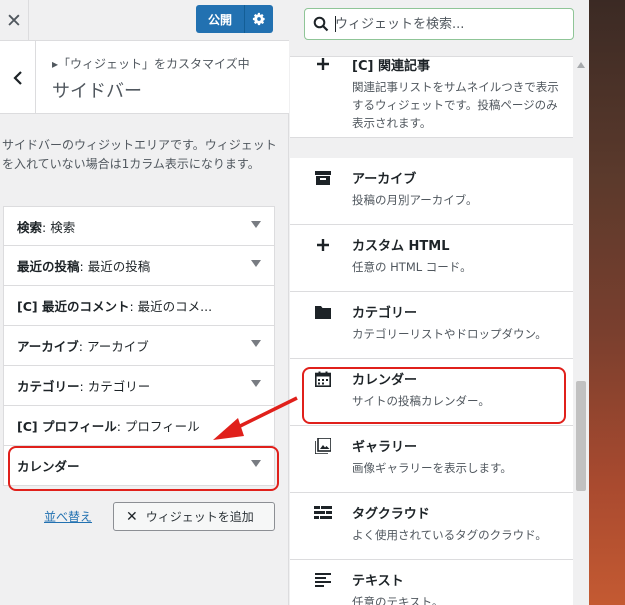 This screenshot has height=605, width=625. I want to click on widget-title: テキスト, so click(378, 581).